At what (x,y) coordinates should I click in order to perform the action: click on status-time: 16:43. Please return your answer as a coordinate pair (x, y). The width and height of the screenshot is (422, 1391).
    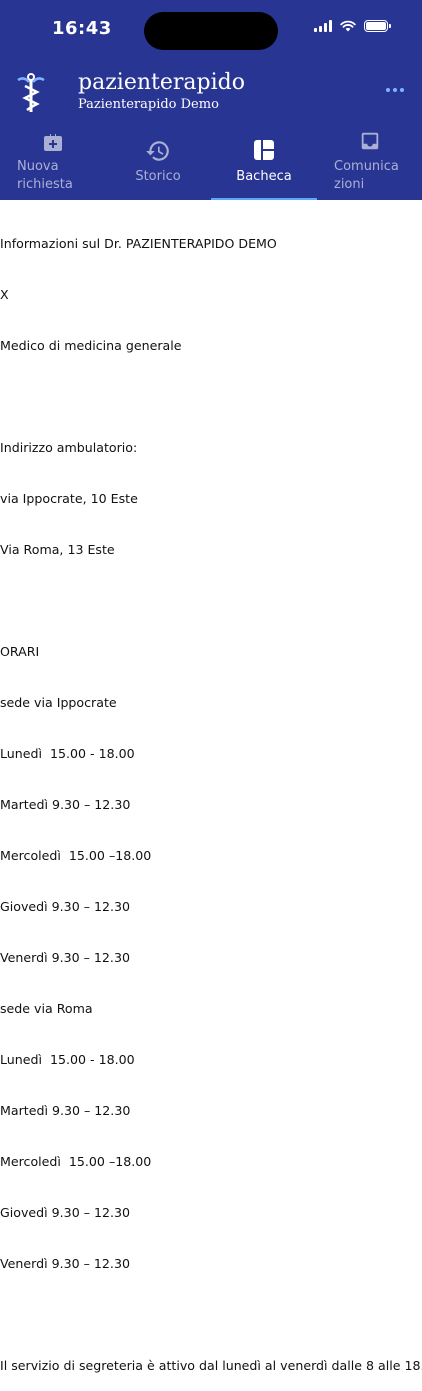
    Looking at the image, I should click on (82, 28).